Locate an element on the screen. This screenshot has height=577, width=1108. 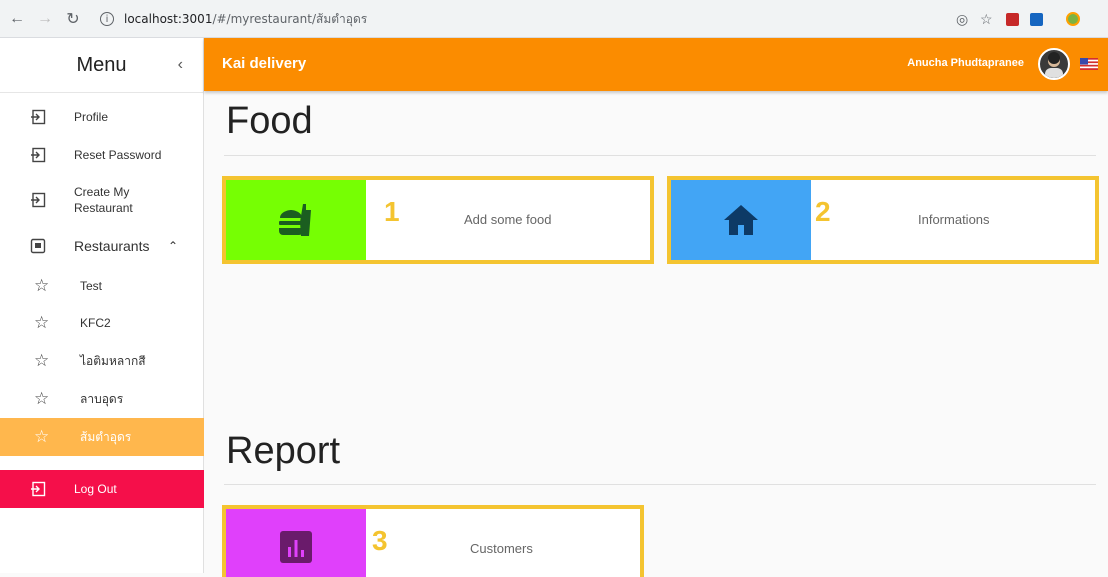
card-number: 3 is located at coordinates (380, 540).